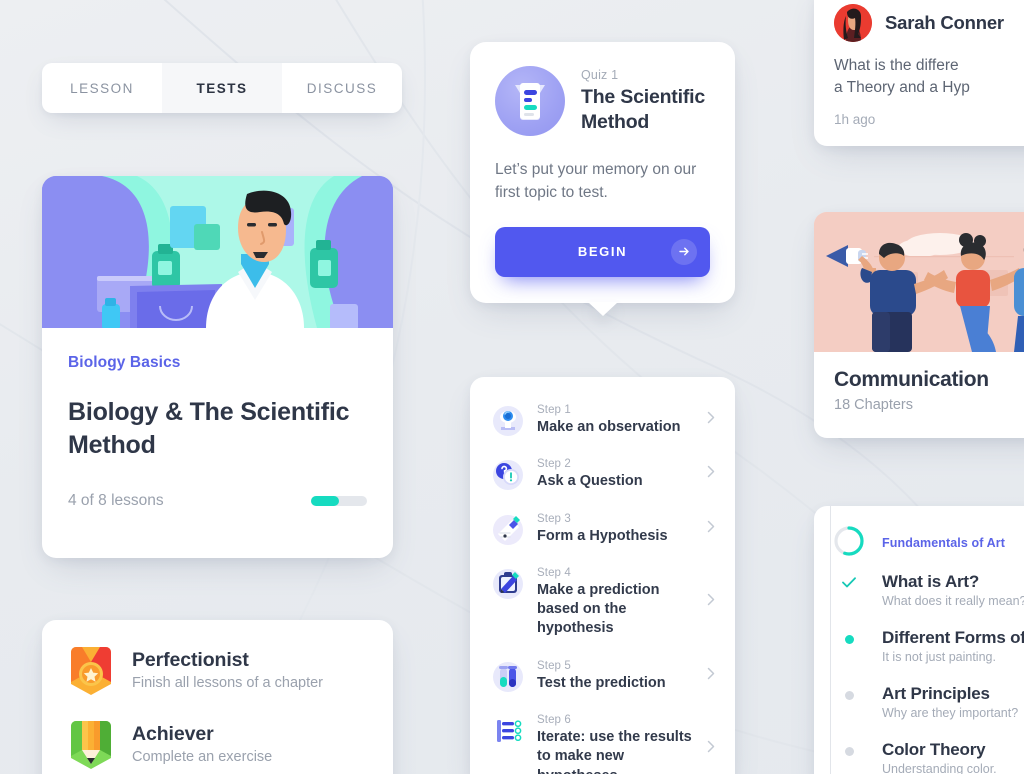  I want to click on achievement-title: Perfectionist, so click(190, 660).